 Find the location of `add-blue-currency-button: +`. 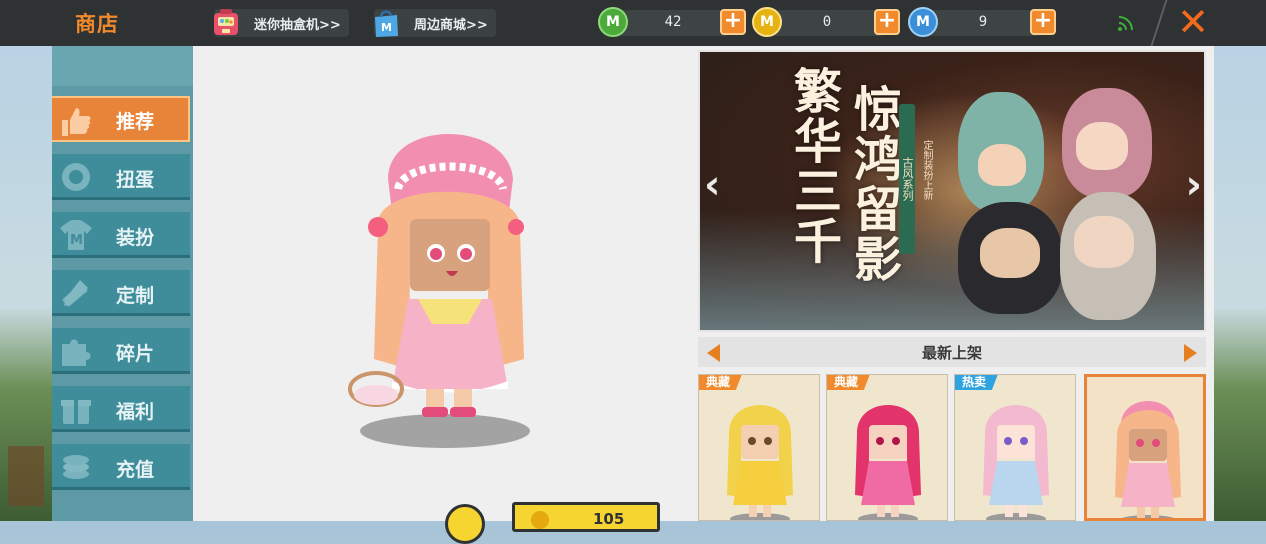

add-blue-currency-button: + is located at coordinates (1043, 22).